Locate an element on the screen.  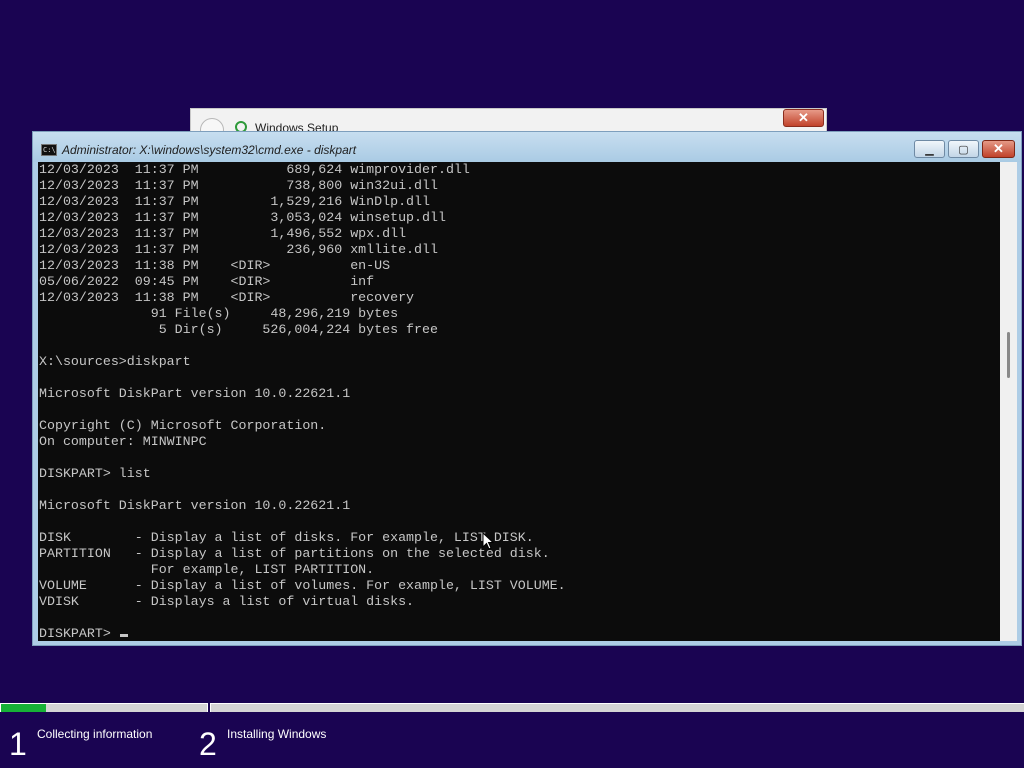
console-line: 91 File(s) 48,296,219 bytes is located at coordinates (219, 313).